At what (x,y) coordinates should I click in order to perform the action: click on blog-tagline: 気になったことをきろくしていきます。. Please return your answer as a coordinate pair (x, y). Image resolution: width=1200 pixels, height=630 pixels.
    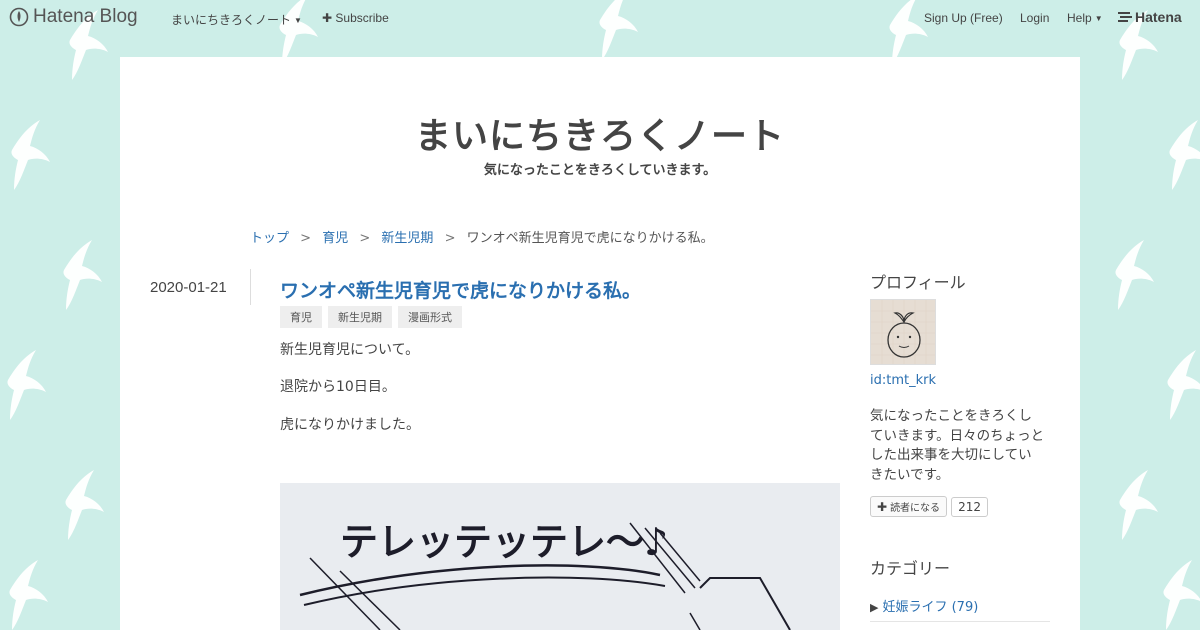
    Looking at the image, I should click on (600, 170).